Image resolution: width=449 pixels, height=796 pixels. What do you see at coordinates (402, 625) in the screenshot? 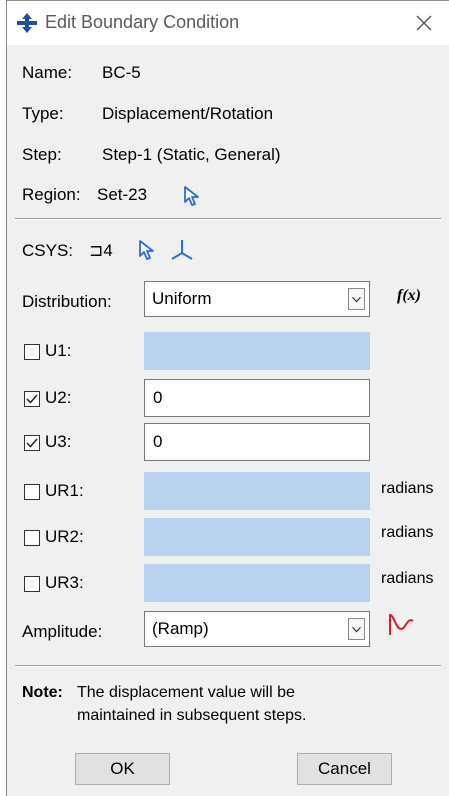
I see `amplitude-curve-icon` at bounding box center [402, 625].